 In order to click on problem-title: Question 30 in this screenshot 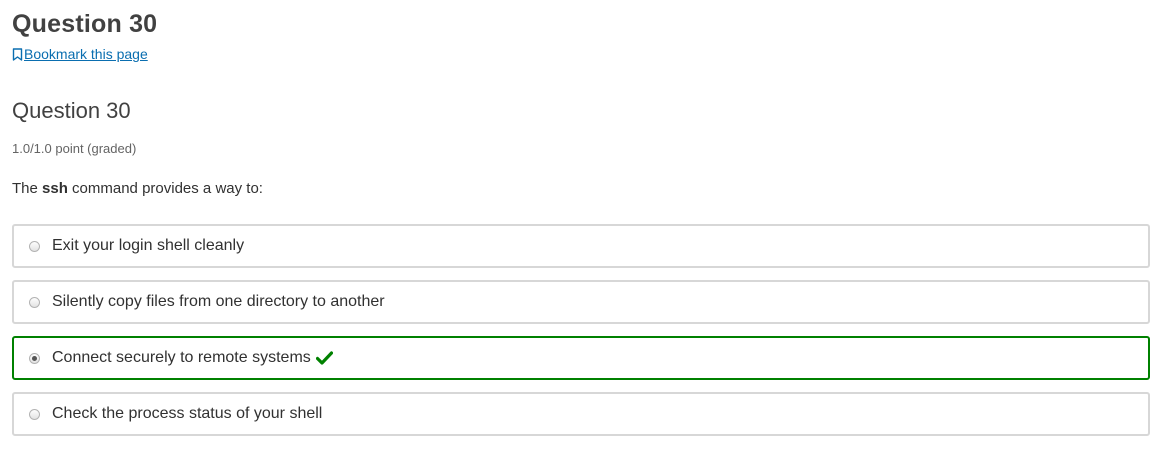, I will do `click(71, 110)`.